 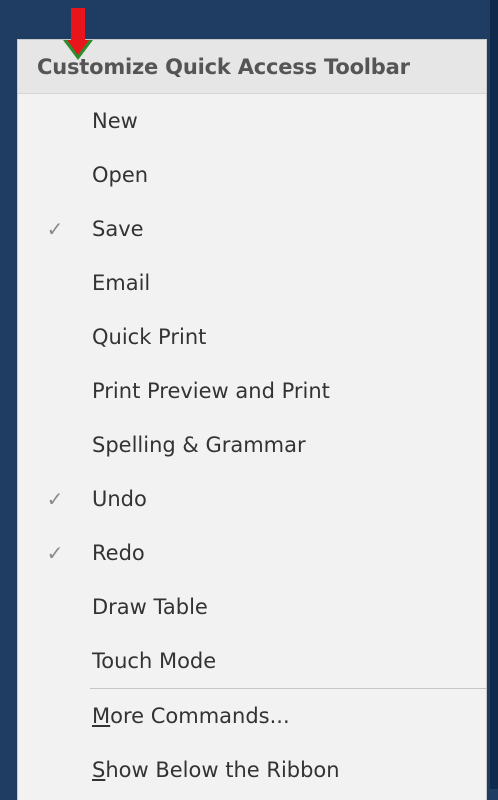 I want to click on window-edge, so click(x=494, y=394).